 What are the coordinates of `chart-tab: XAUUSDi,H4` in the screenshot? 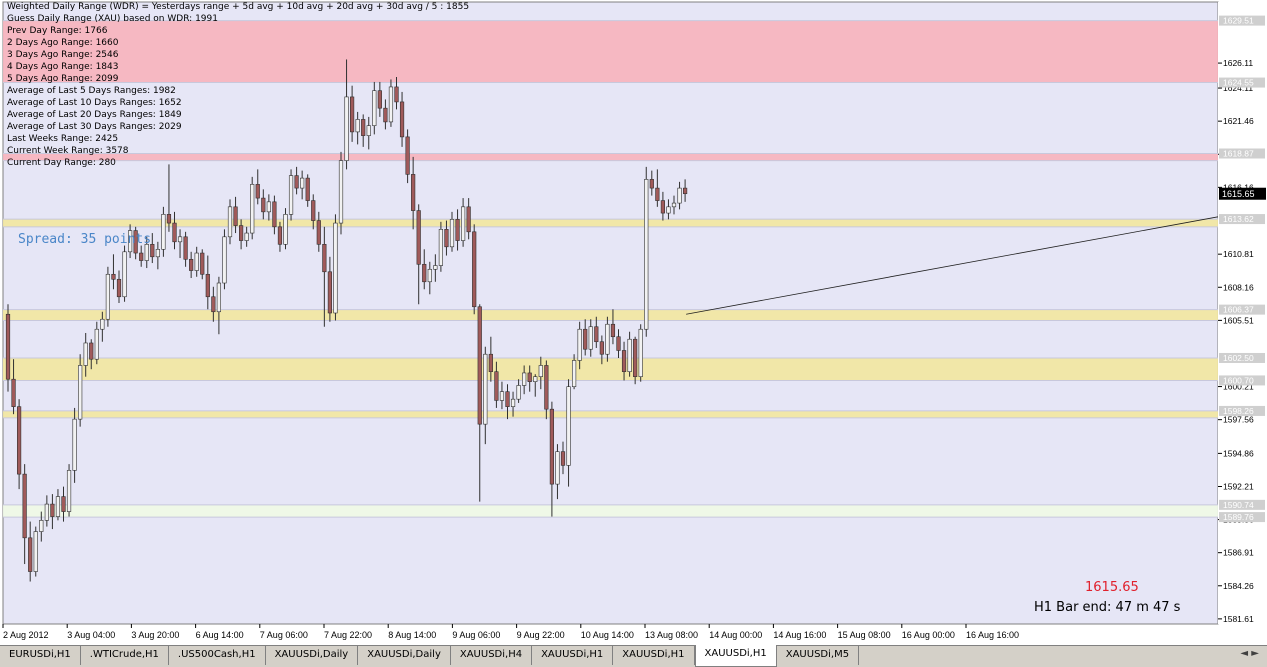 It's located at (492, 655).